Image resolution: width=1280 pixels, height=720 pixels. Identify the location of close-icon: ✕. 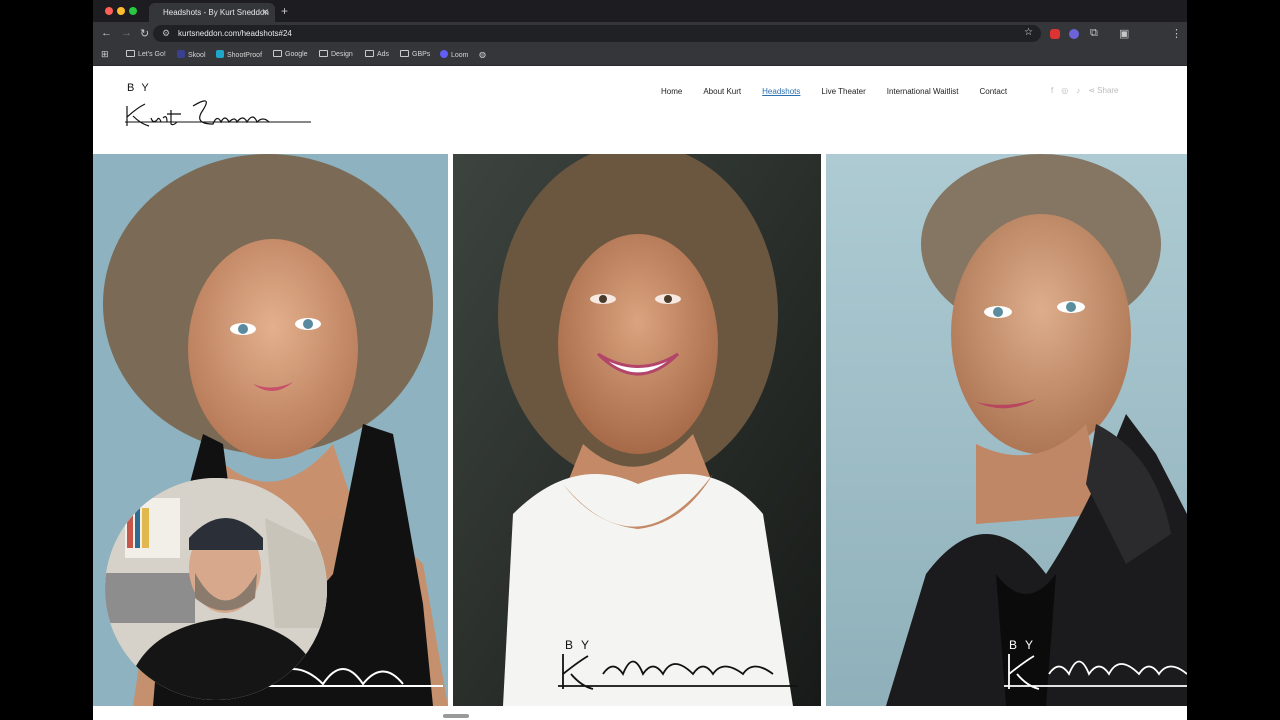
(265, 12).